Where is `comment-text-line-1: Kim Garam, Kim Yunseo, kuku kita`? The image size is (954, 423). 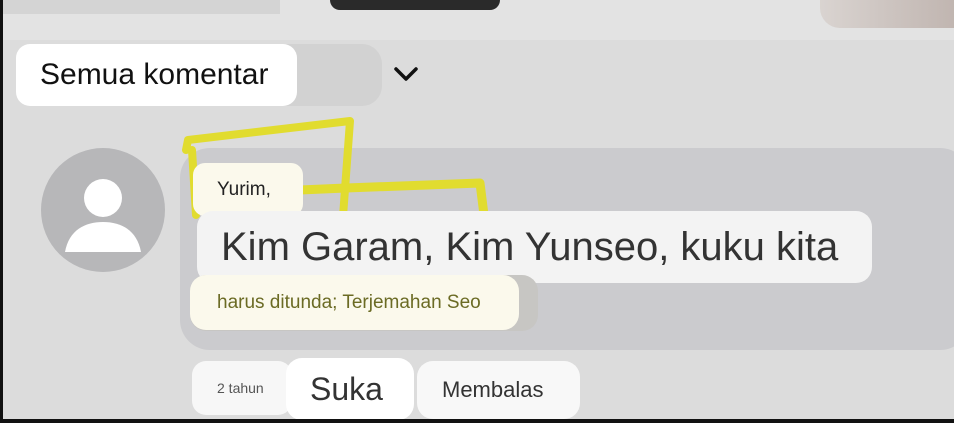 comment-text-line-1: Kim Garam, Kim Yunseo, kuku kita is located at coordinates (534, 247).